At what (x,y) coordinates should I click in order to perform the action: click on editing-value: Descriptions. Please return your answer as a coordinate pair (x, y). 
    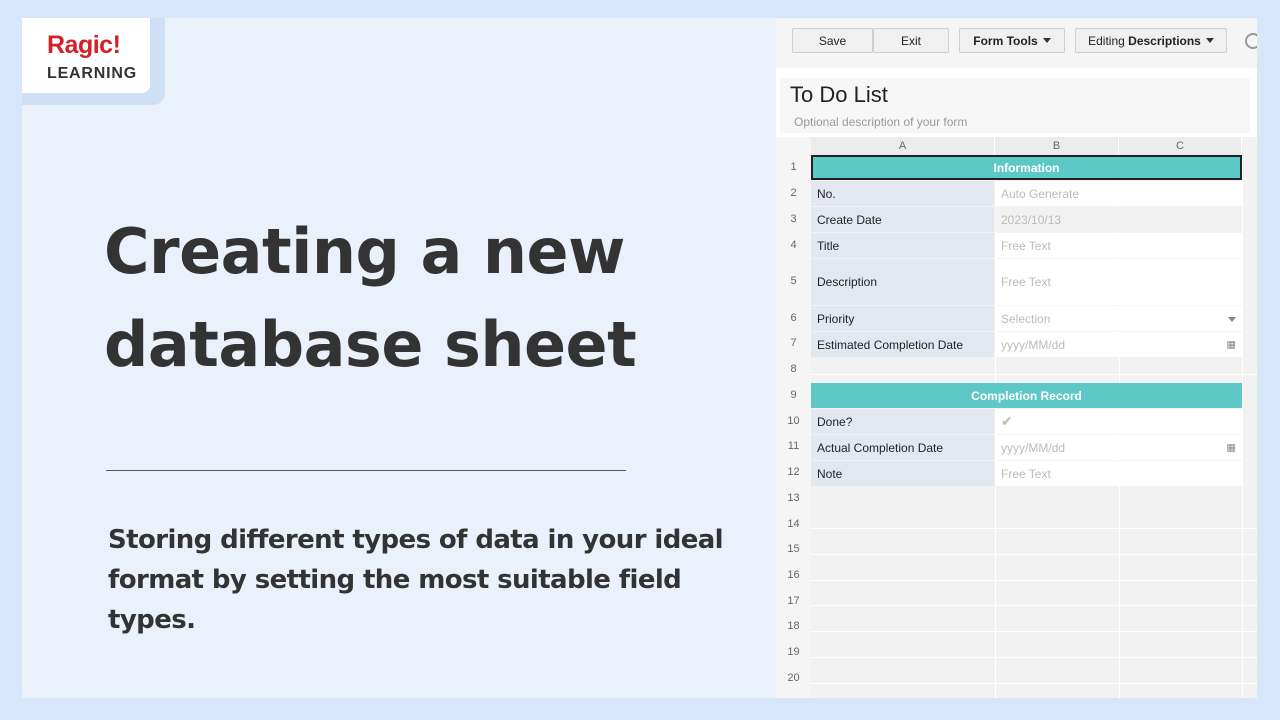
    Looking at the image, I should click on (1164, 40).